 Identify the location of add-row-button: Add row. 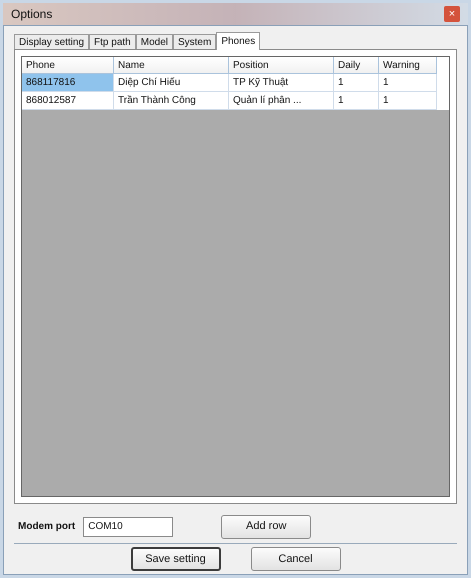
(266, 526).